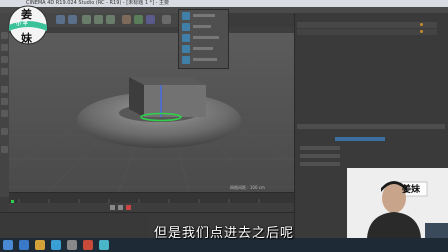 The width and height of the screenshot is (448, 252). What do you see at coordinates (186, 49) in the screenshot?
I see `render-picture-viewer-icon` at bounding box center [186, 49].